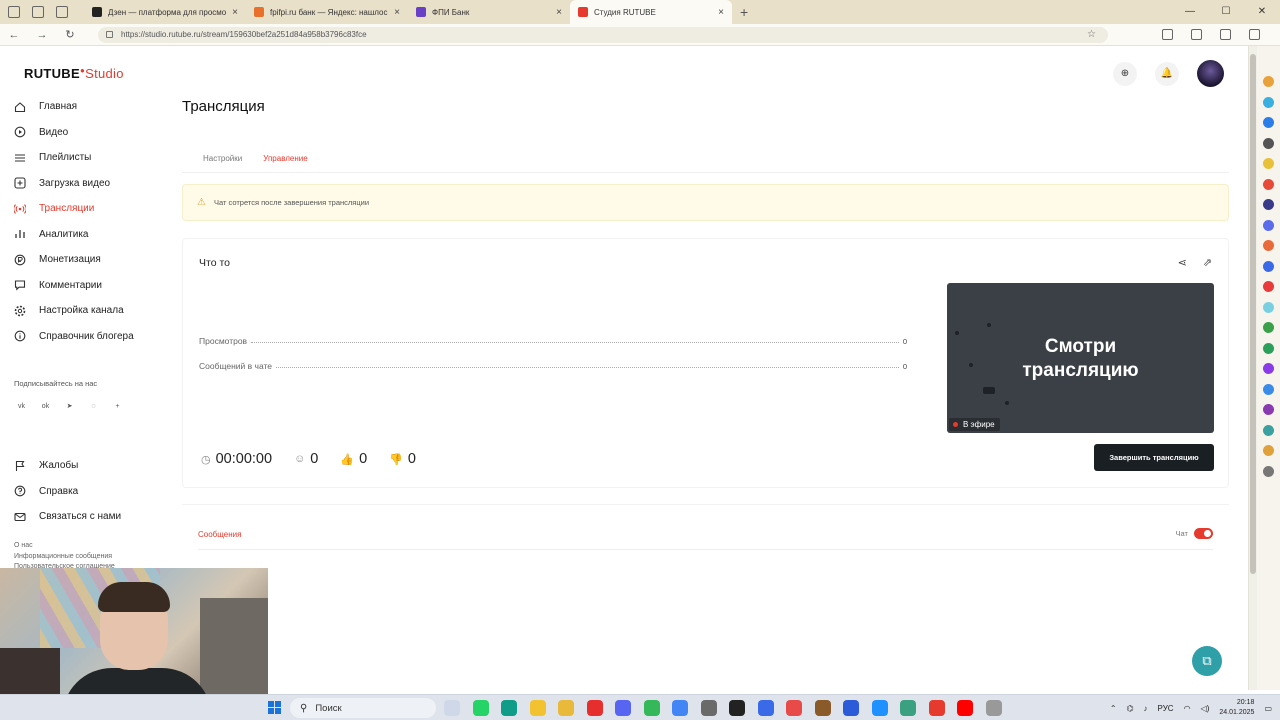 The image size is (1280, 720). What do you see at coordinates (1253, 314) in the screenshot?
I see `scrollbar-thumb` at bounding box center [1253, 314].